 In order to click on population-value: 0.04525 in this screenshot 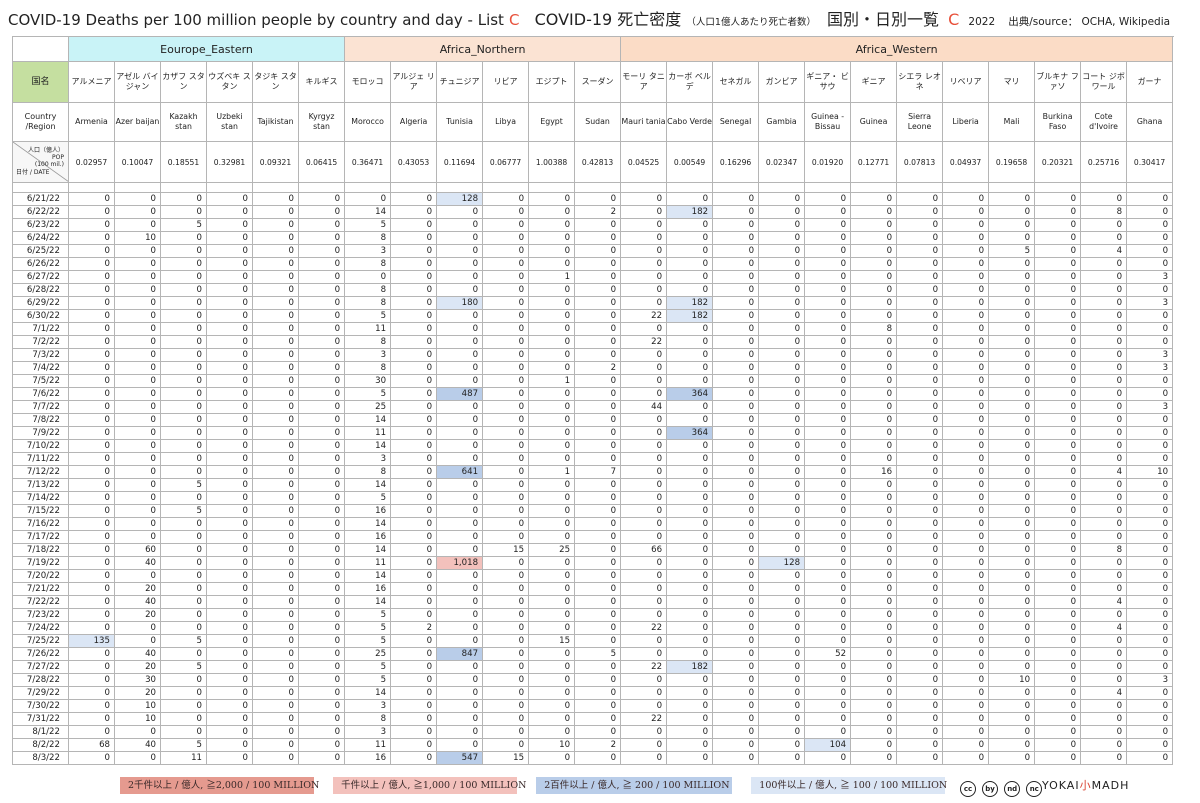, I will do `click(644, 162)`.